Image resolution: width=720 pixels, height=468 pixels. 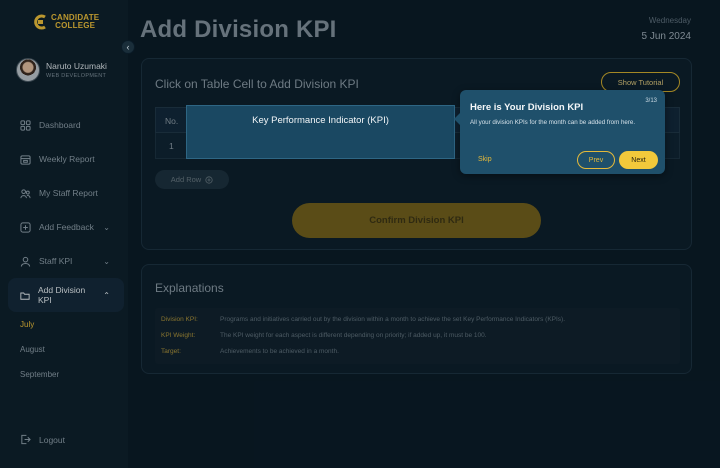 What do you see at coordinates (667, 29) in the screenshot?
I see `date-display: Wednesday 5 Jun 2024` at bounding box center [667, 29].